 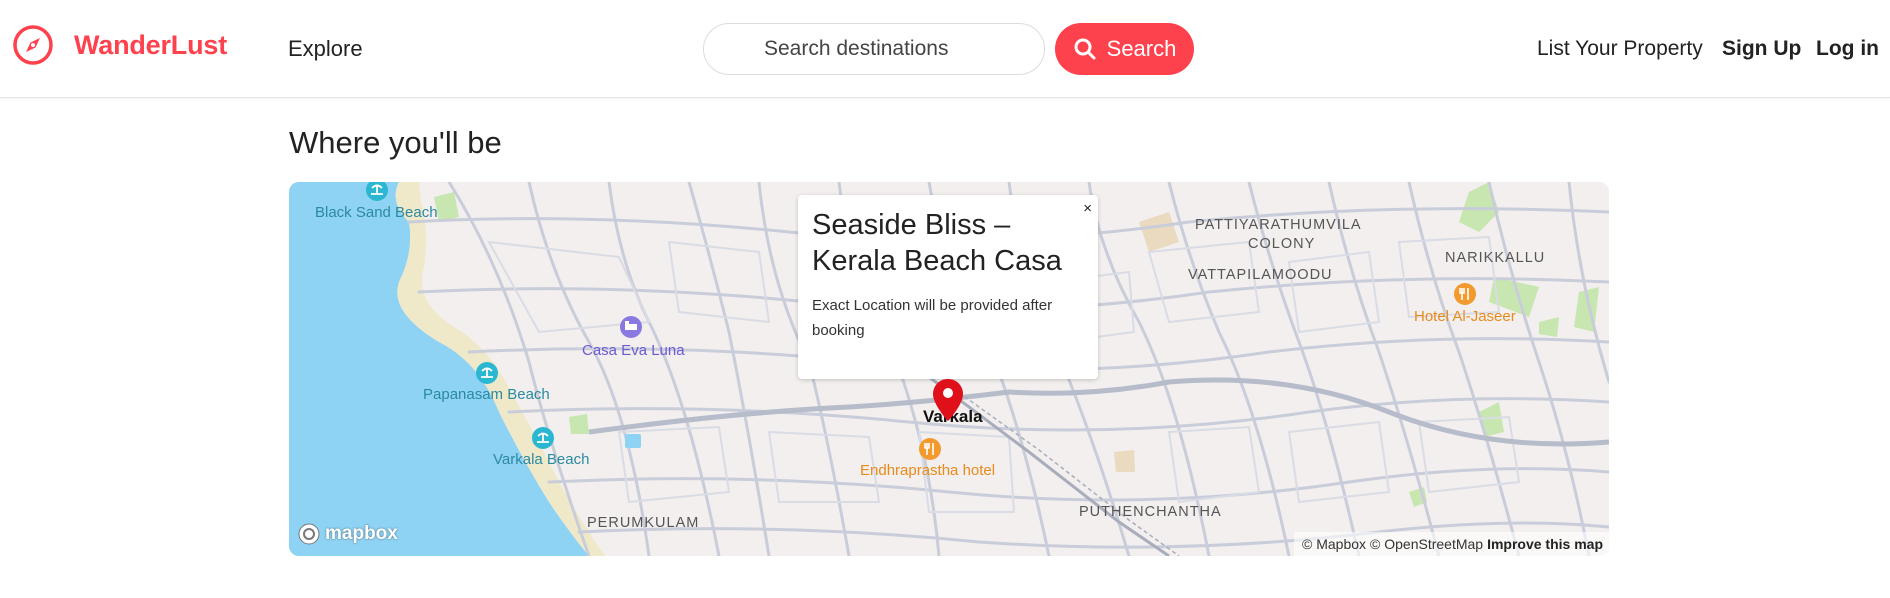 What do you see at coordinates (1085, 49) in the screenshot?
I see `search-icon` at bounding box center [1085, 49].